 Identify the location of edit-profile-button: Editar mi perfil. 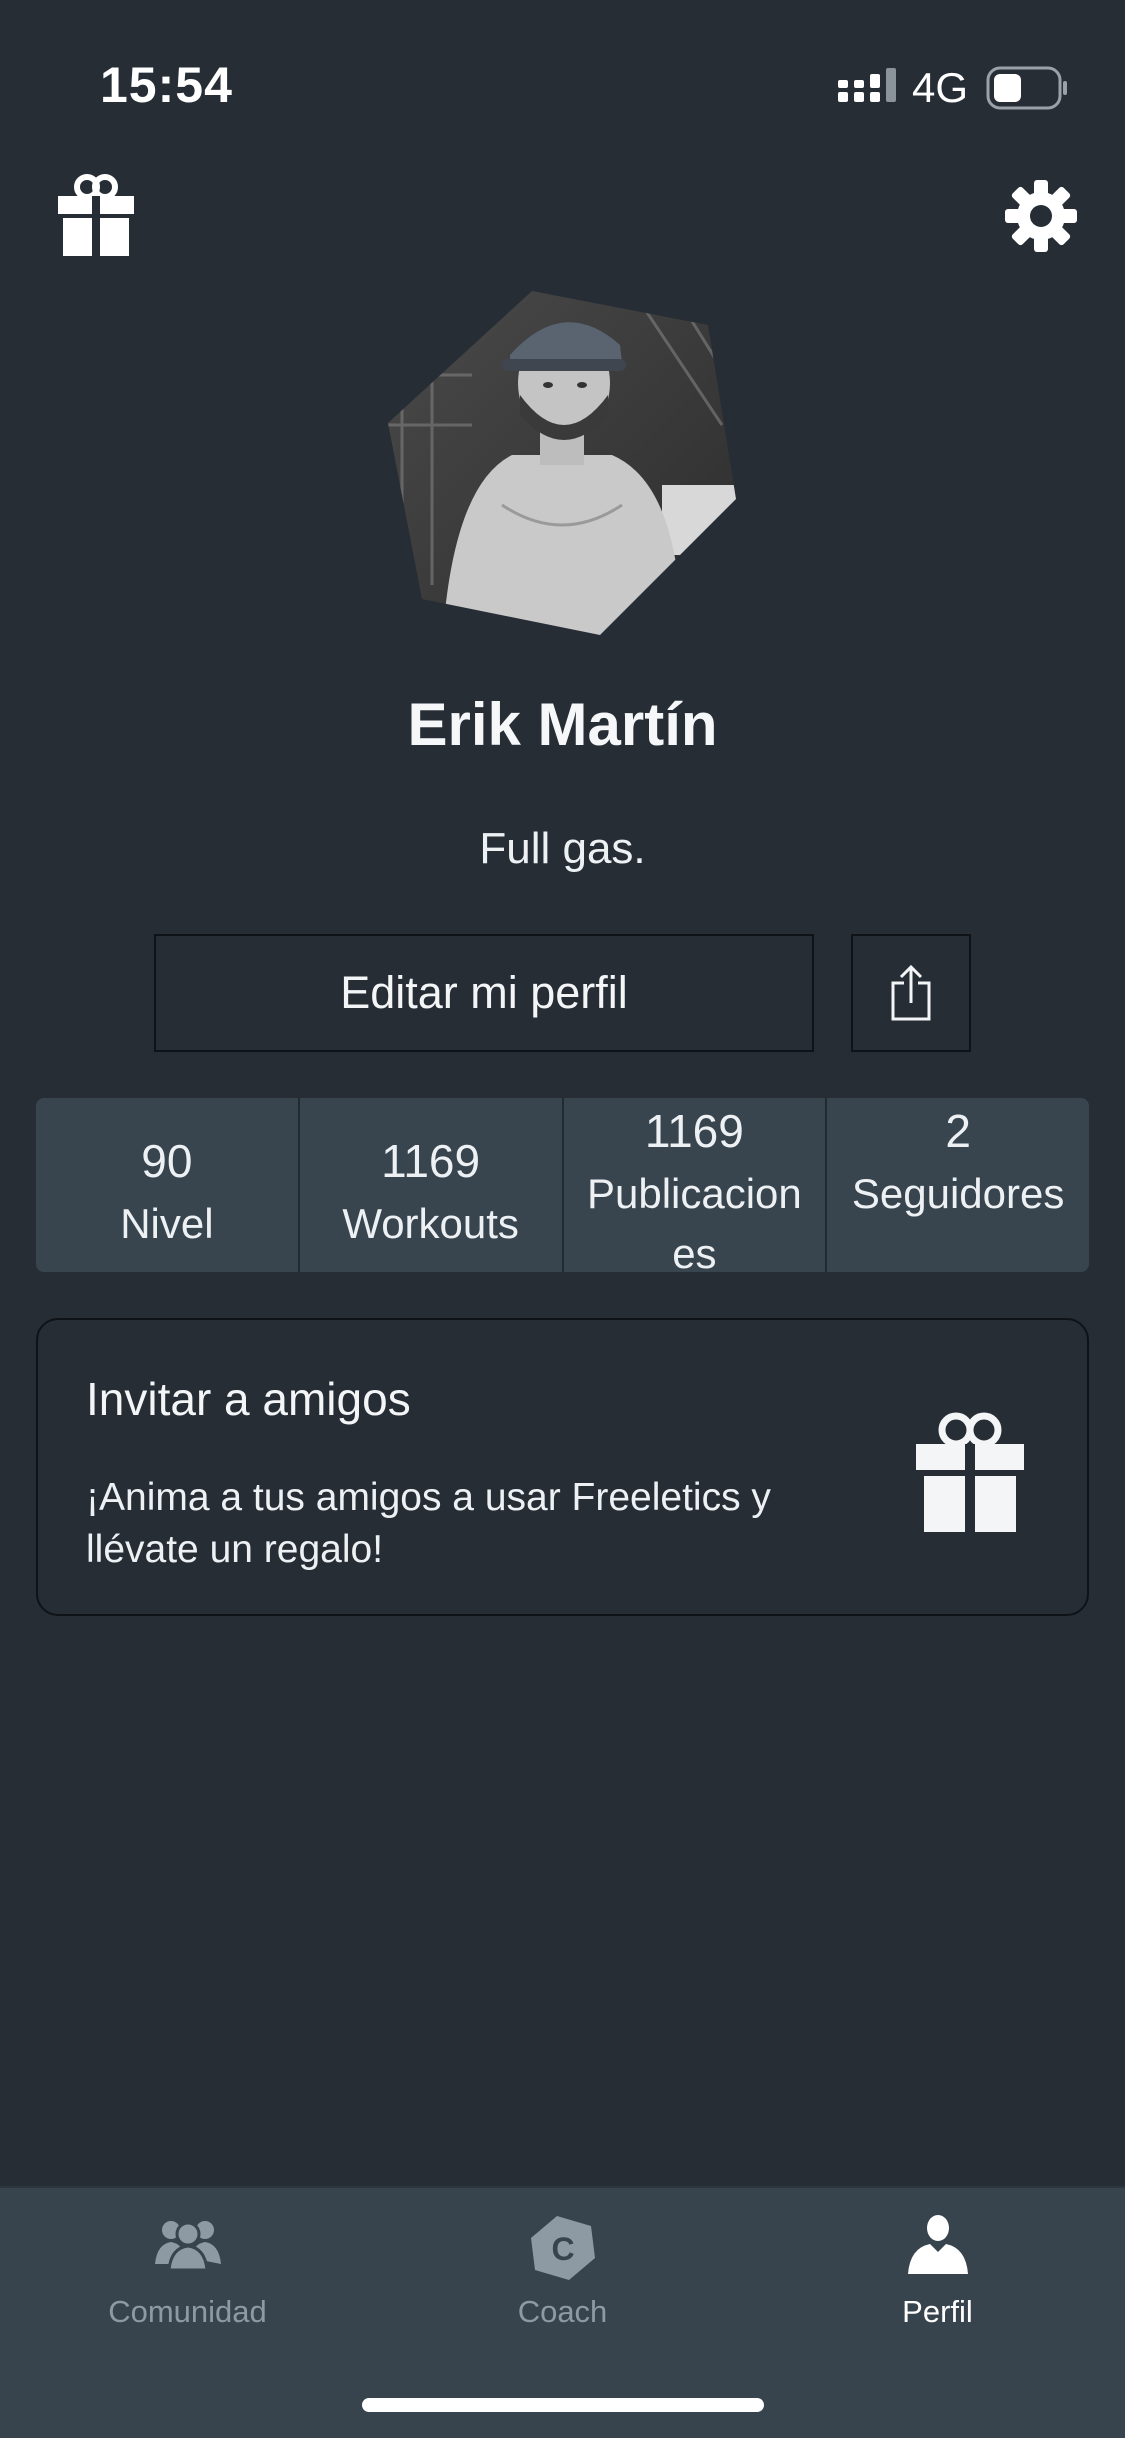
(484, 993).